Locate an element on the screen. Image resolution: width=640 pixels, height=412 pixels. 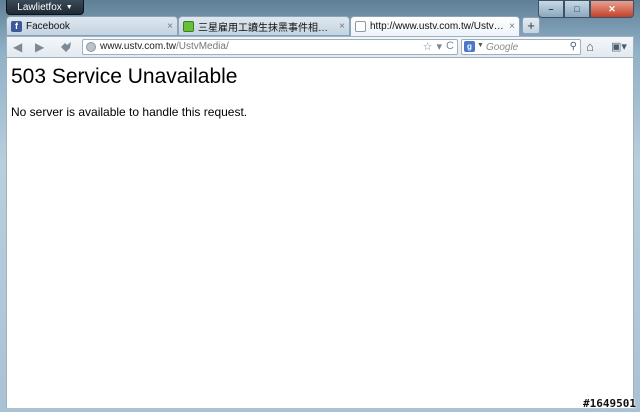
url-bar-actions: ☆ ▾ C is located at coordinates (438, 46).